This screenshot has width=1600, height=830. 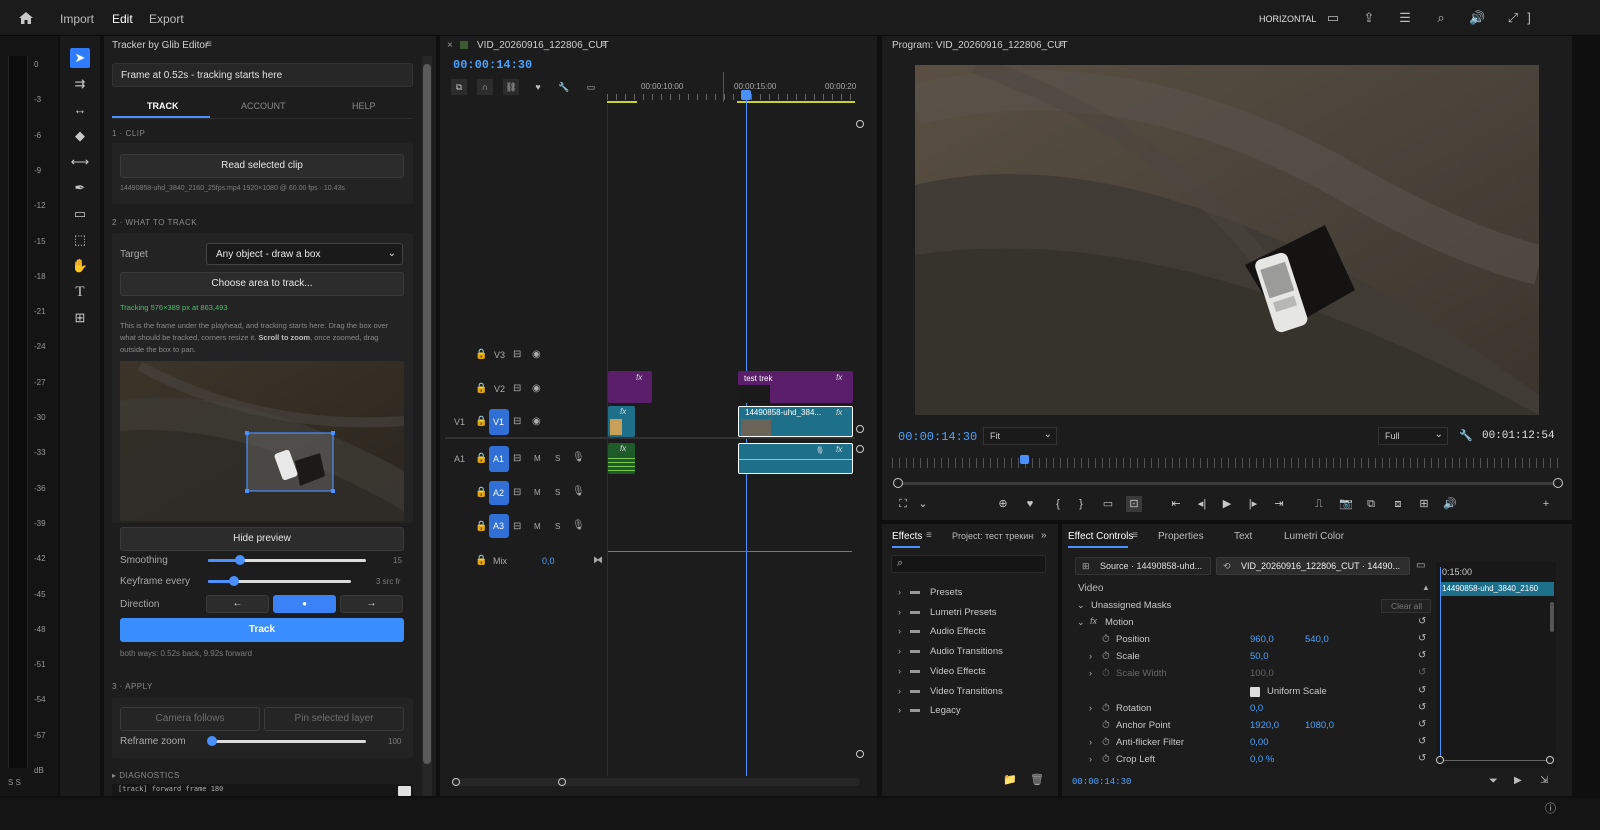 I want to click on diagnostics-toggle: ▸ DIAGNOSTICS, so click(x=146, y=775).